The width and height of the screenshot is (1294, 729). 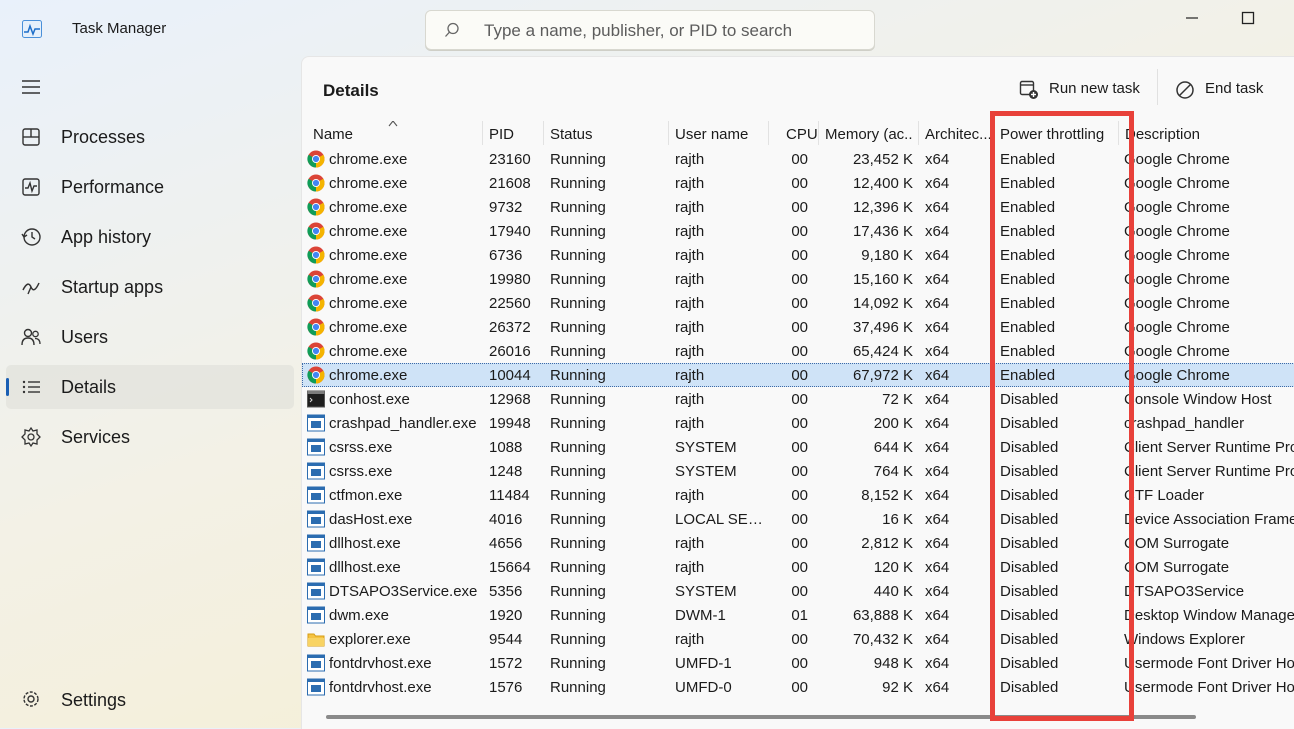 What do you see at coordinates (674, 31) in the screenshot?
I see `search-input` at bounding box center [674, 31].